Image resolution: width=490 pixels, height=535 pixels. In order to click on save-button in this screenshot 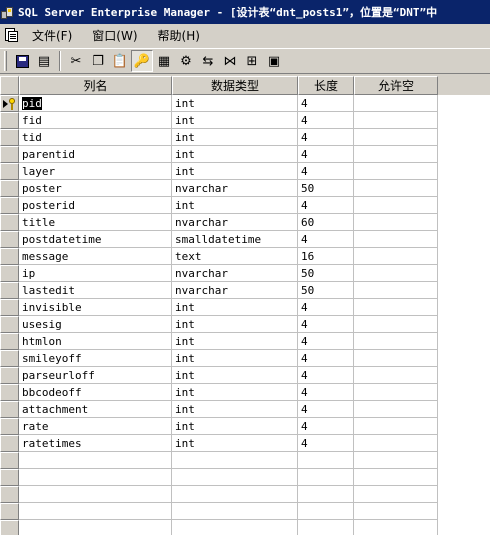, I will do `click(22, 61)`.